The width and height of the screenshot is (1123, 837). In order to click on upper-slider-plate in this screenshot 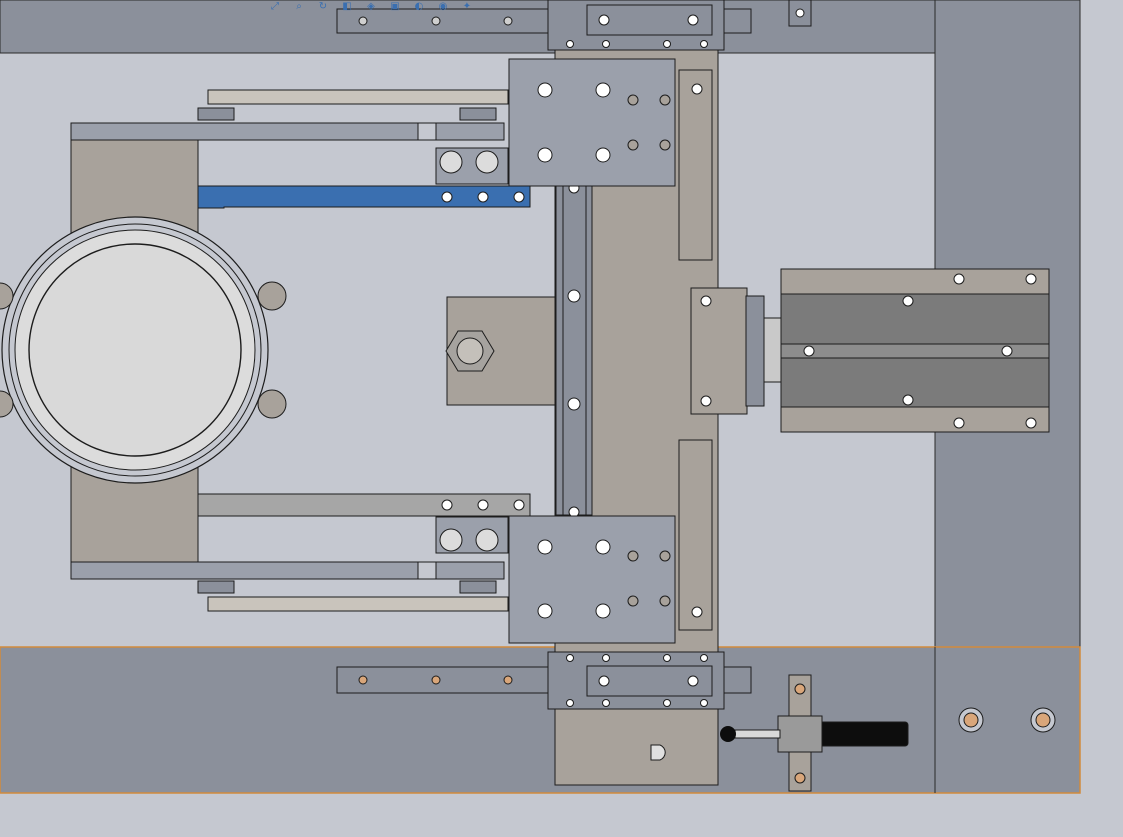, I will do `click(592, 122)`.